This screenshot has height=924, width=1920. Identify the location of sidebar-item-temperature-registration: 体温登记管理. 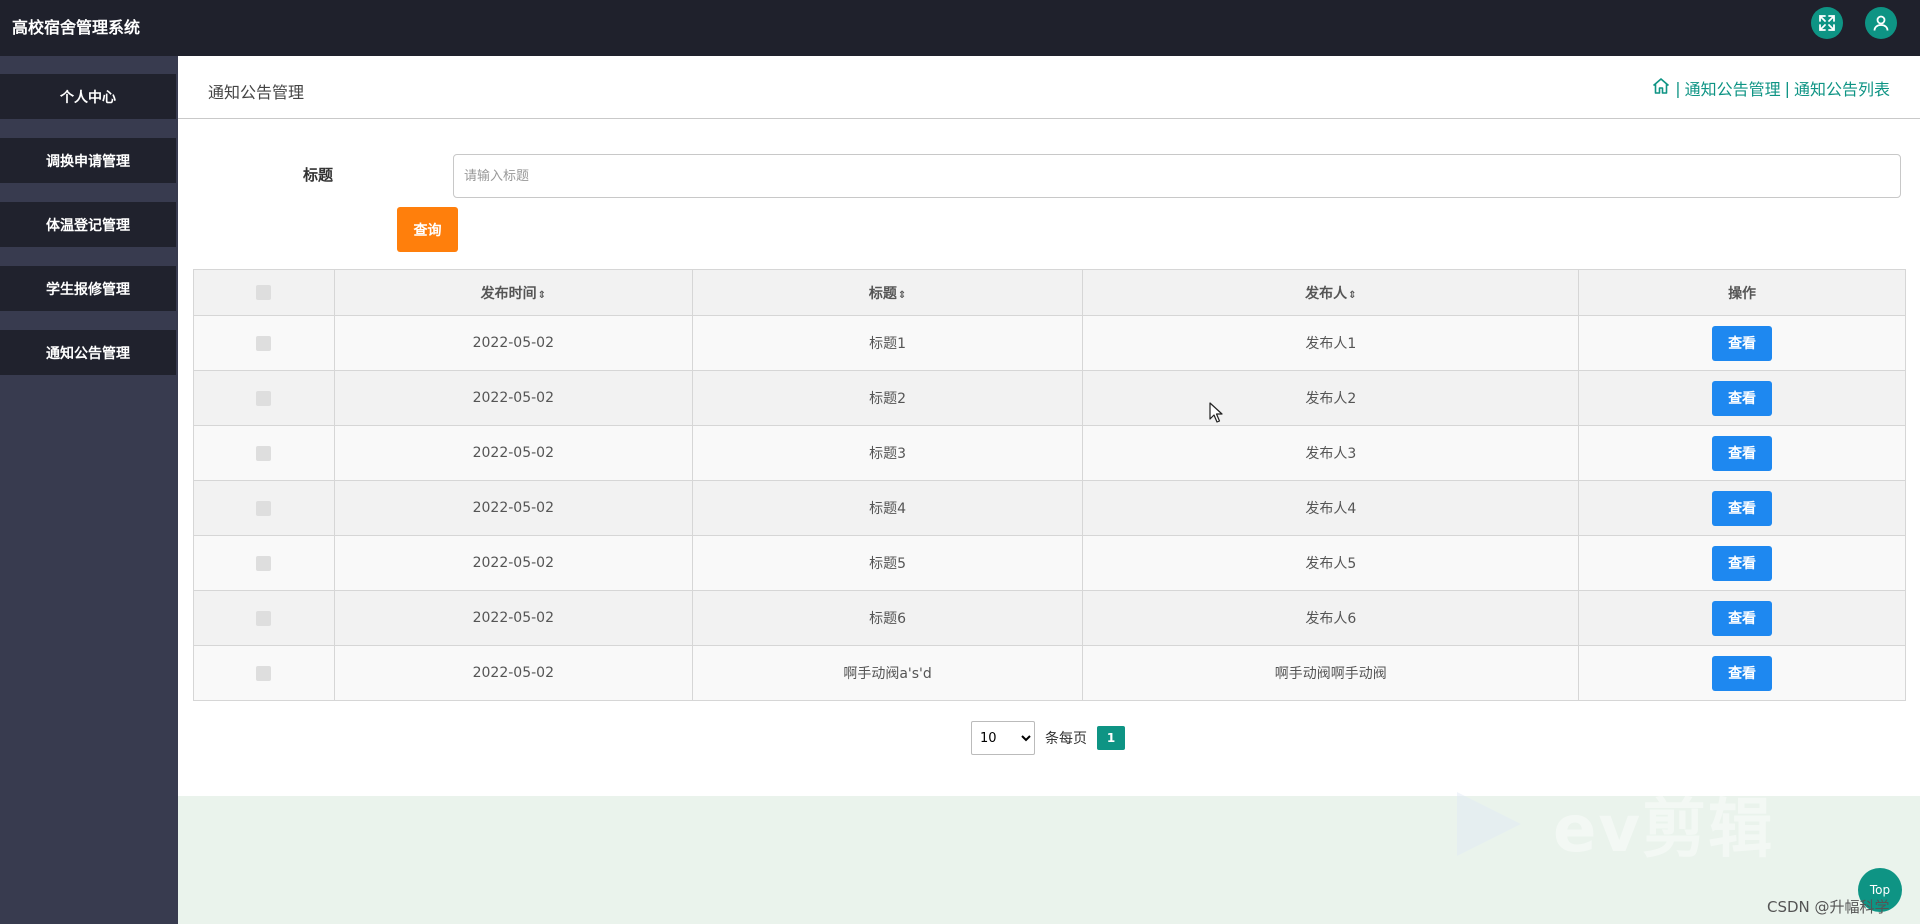
(88, 224).